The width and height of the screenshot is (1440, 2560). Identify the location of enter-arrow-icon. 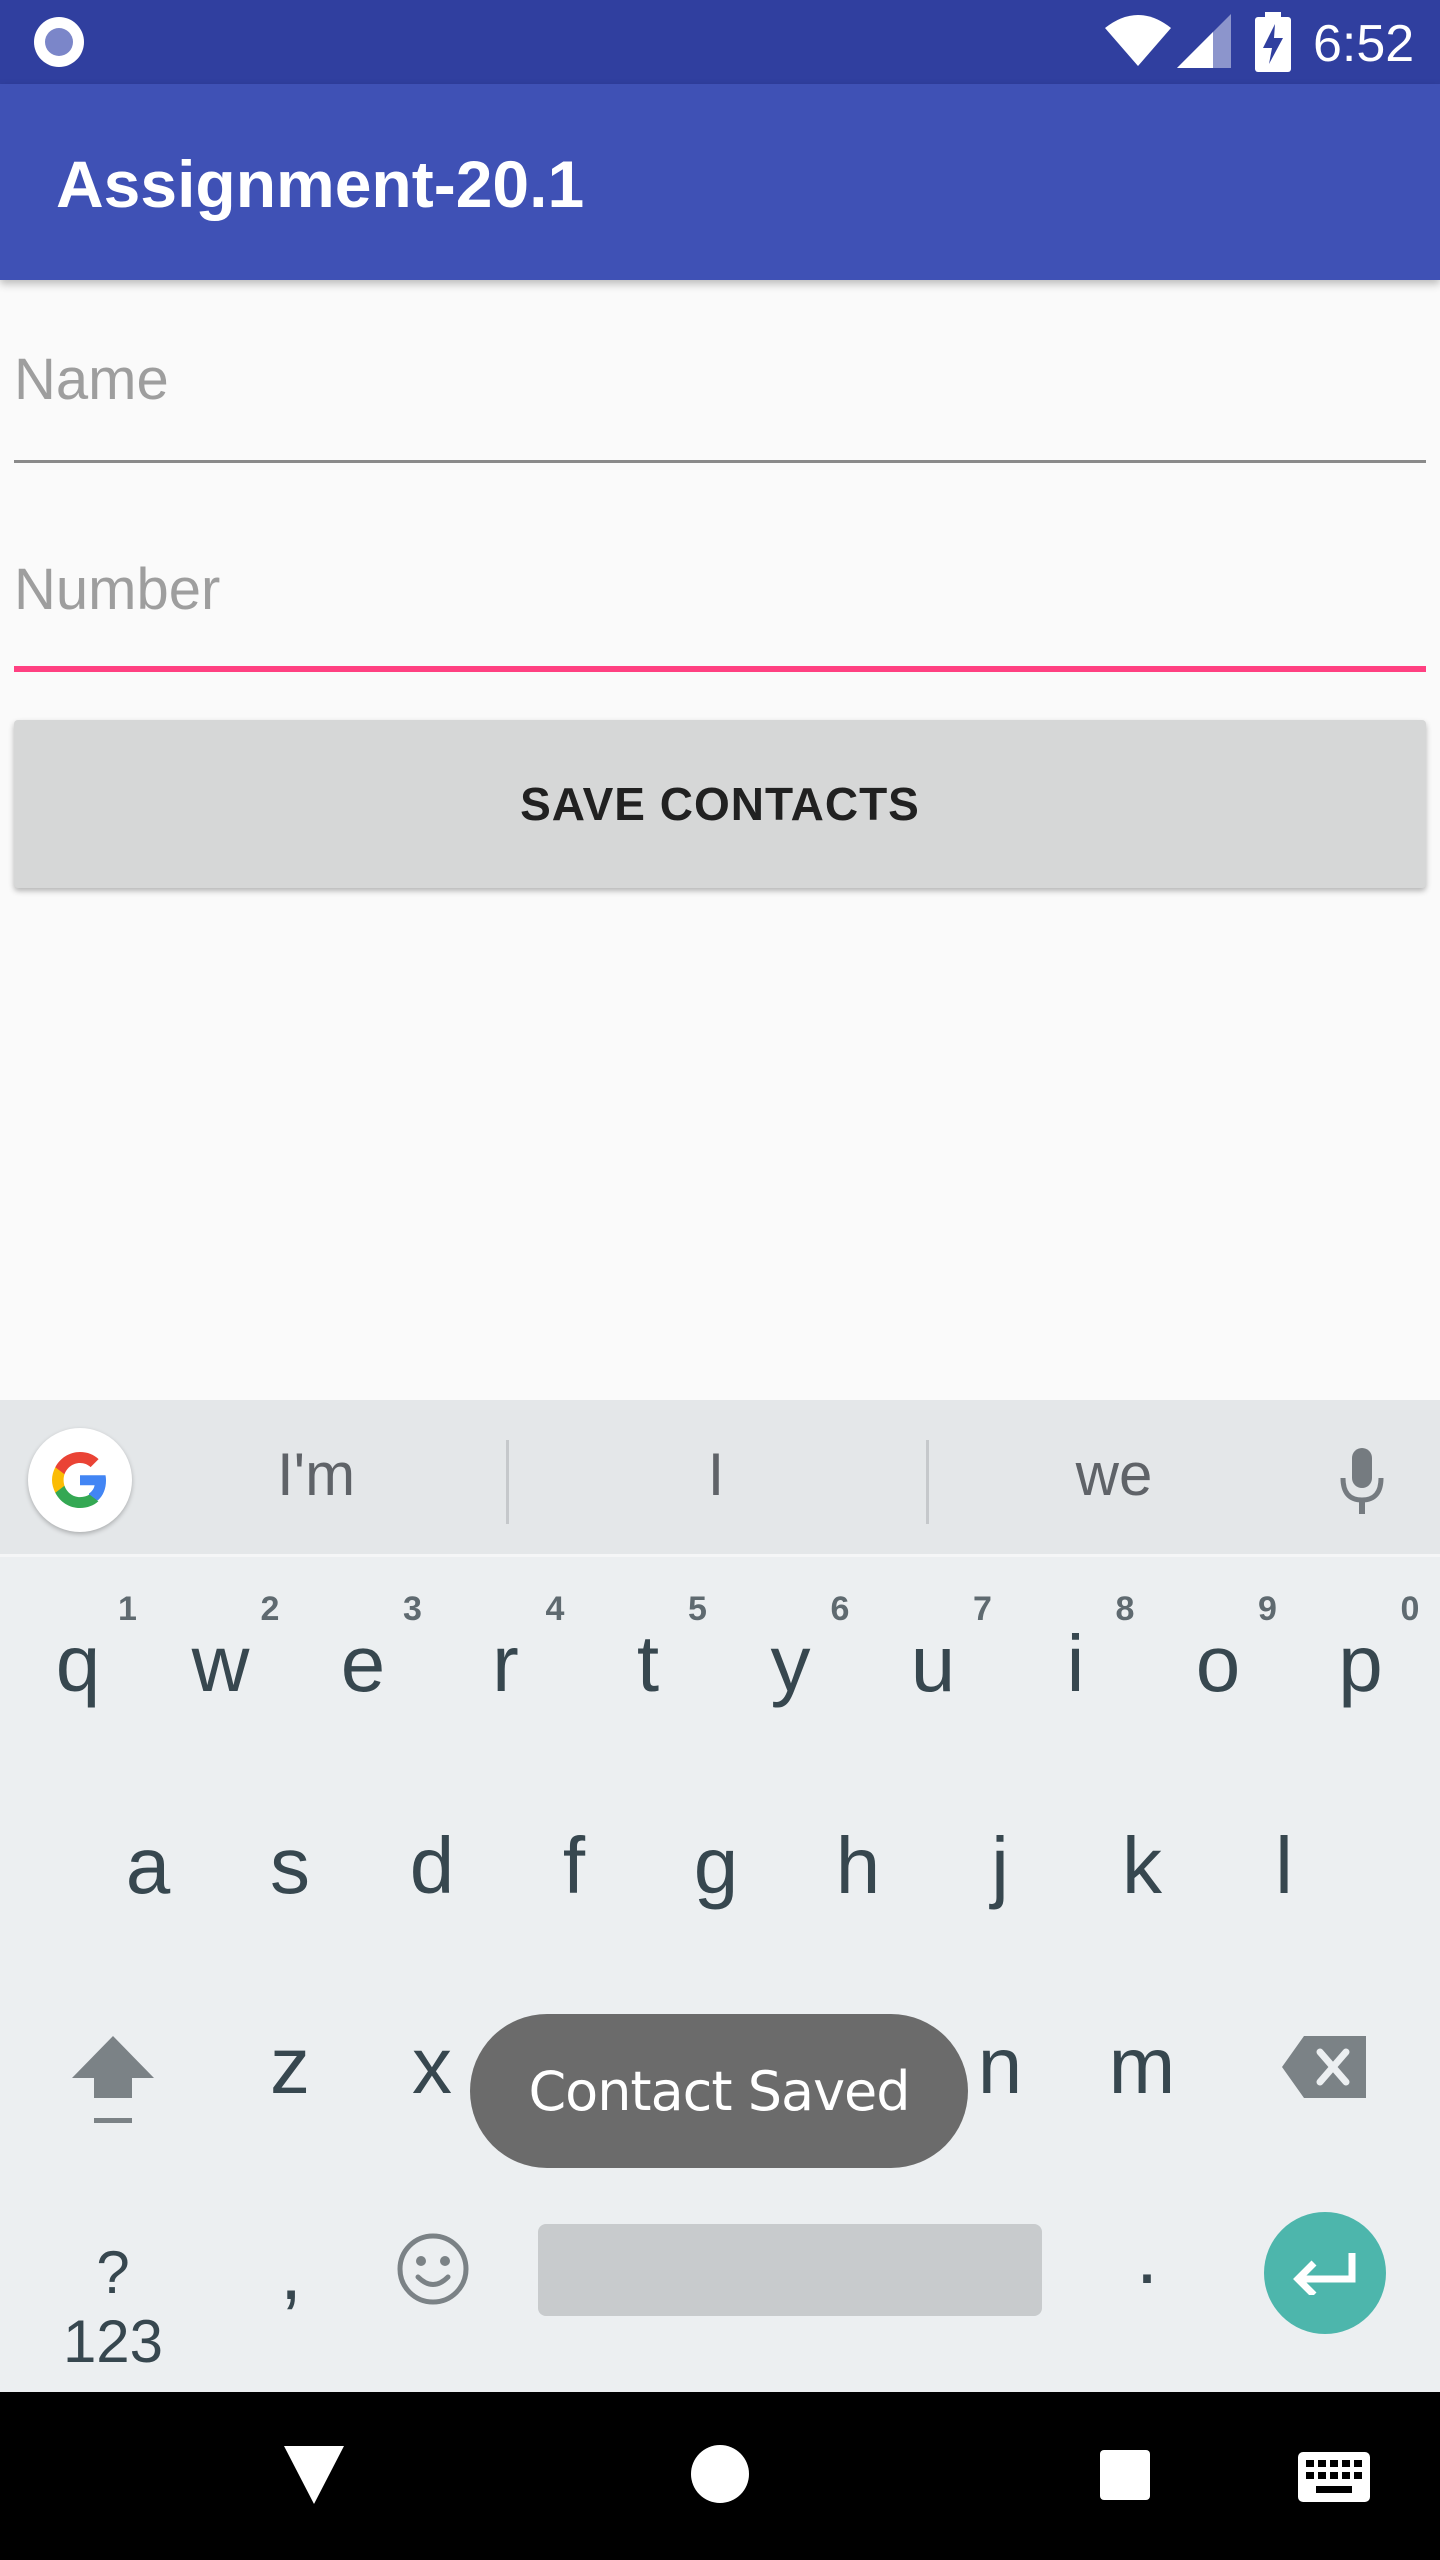
(1324, 2274).